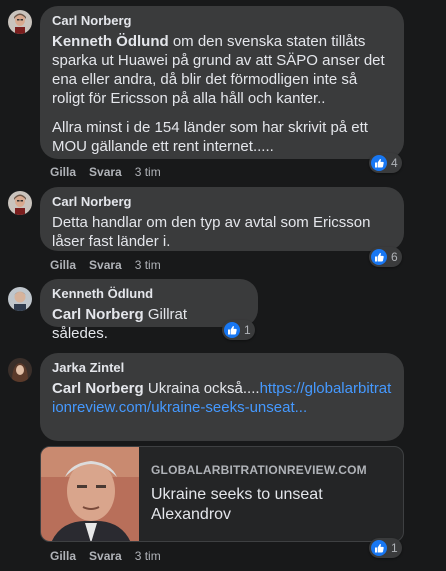 The image size is (446, 571). What do you see at coordinates (149, 324) in the screenshot?
I see `comment-text: Carl Norberg Gillrat således.` at bounding box center [149, 324].